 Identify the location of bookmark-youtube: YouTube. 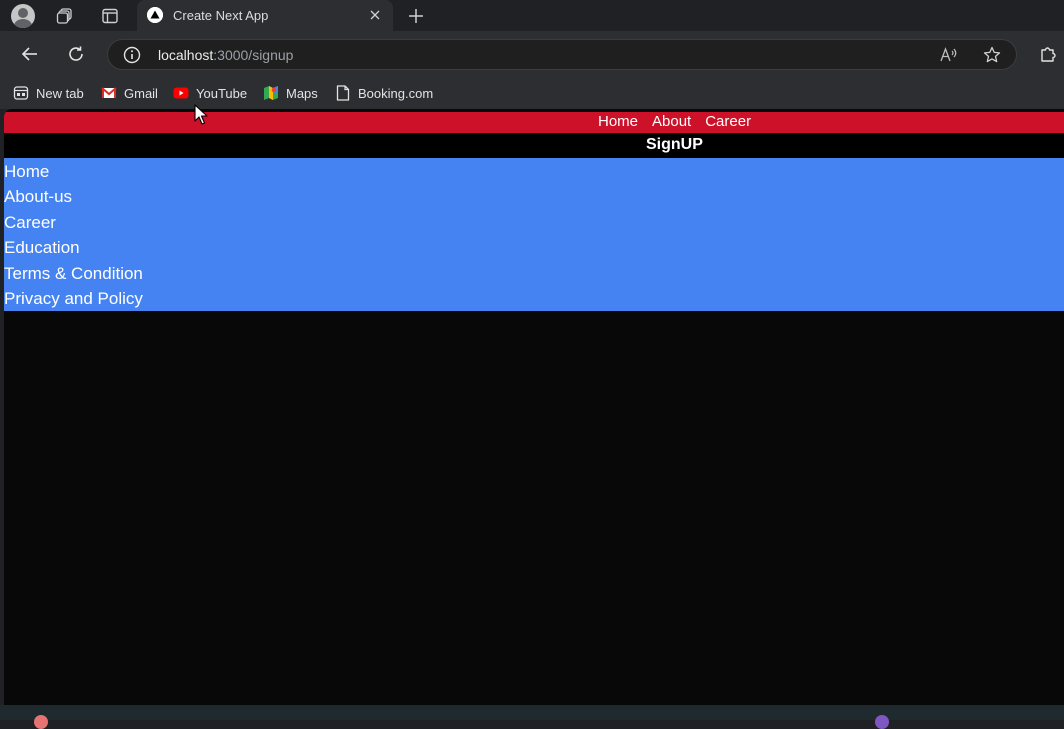
(210, 93).